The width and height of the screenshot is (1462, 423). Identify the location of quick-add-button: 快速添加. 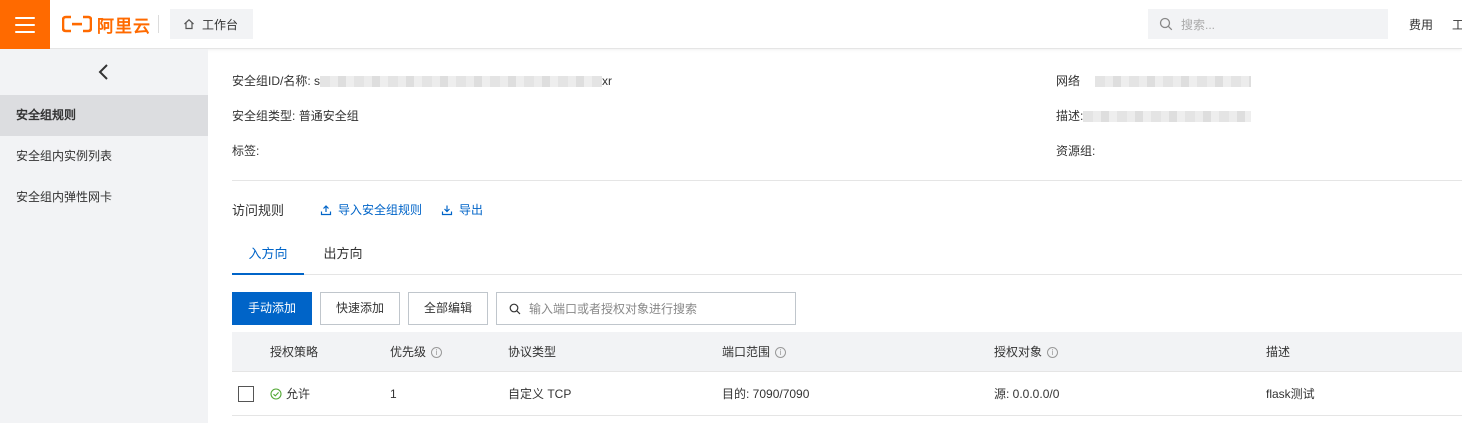
(360, 308).